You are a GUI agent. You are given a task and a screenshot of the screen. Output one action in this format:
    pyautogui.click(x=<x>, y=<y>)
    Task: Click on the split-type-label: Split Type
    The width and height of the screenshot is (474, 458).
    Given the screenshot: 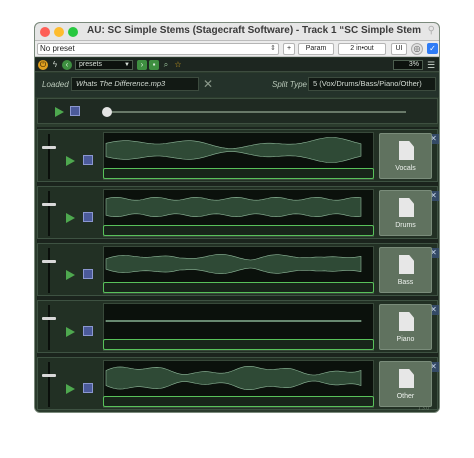 What is the action you would take?
    pyautogui.click(x=289, y=84)
    